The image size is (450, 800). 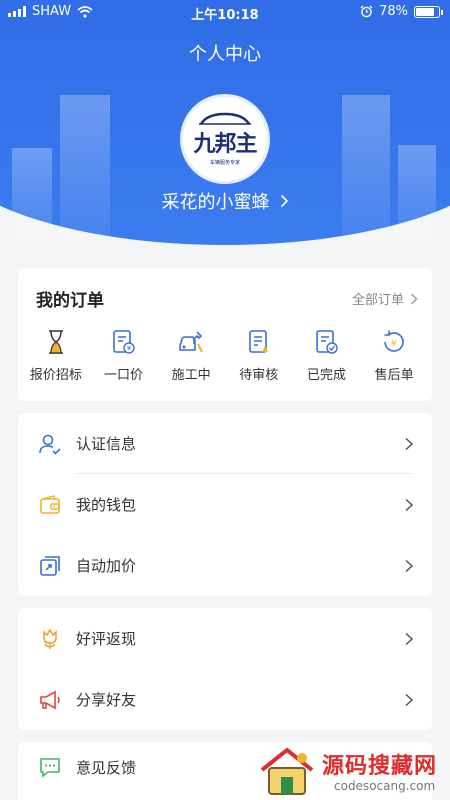 I want to click on page-title: 个人中心, so click(x=225, y=54).